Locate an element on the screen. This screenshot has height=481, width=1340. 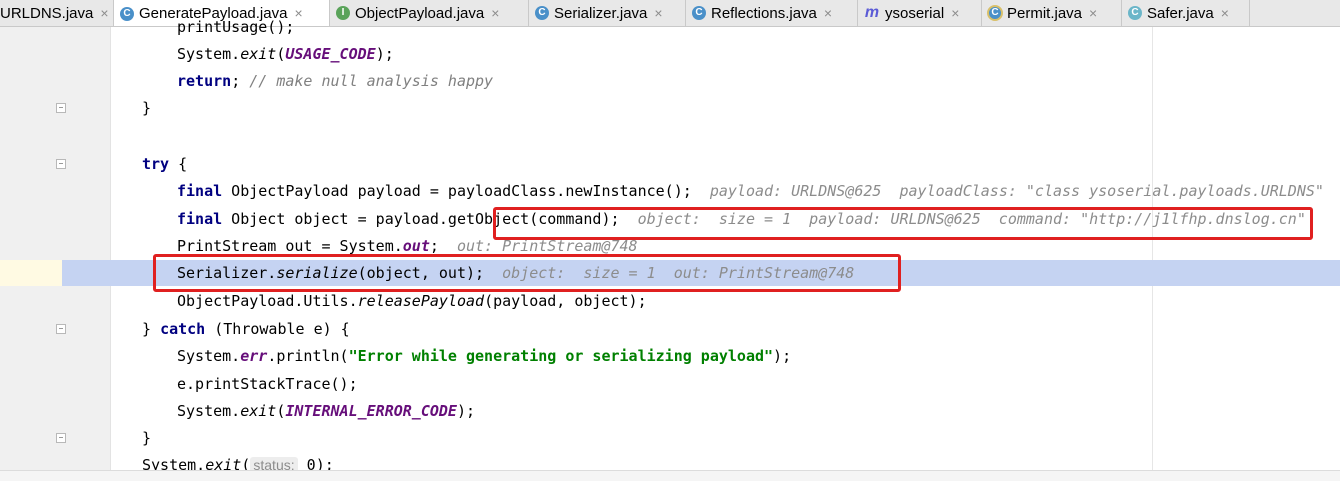
tab-objectpayload: I ObjectPayload.java × is located at coordinates (429, 13).